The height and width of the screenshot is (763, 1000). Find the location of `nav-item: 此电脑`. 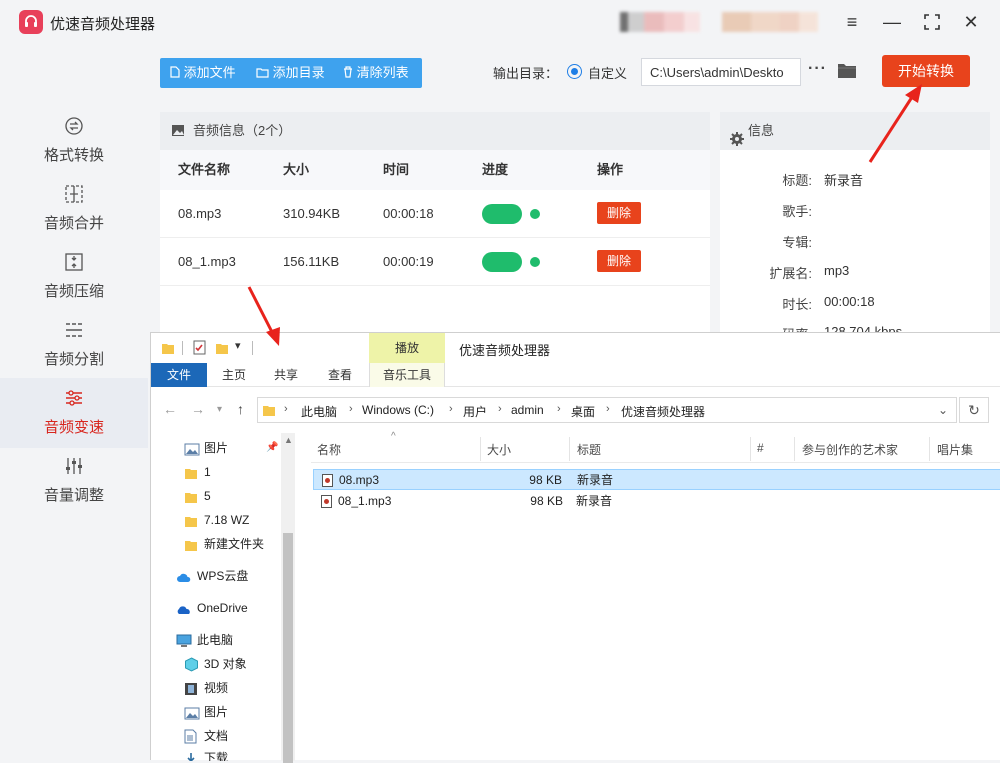

nav-item: 此电脑 is located at coordinates (216, 640).